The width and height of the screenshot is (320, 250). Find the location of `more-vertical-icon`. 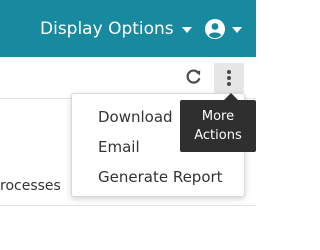

more-vertical-icon is located at coordinates (229, 78).